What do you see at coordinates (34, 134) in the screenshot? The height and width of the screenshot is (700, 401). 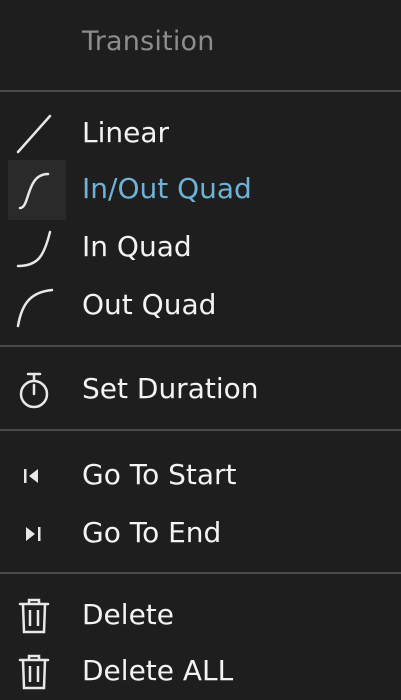 I see `linear-curve-icon` at bounding box center [34, 134].